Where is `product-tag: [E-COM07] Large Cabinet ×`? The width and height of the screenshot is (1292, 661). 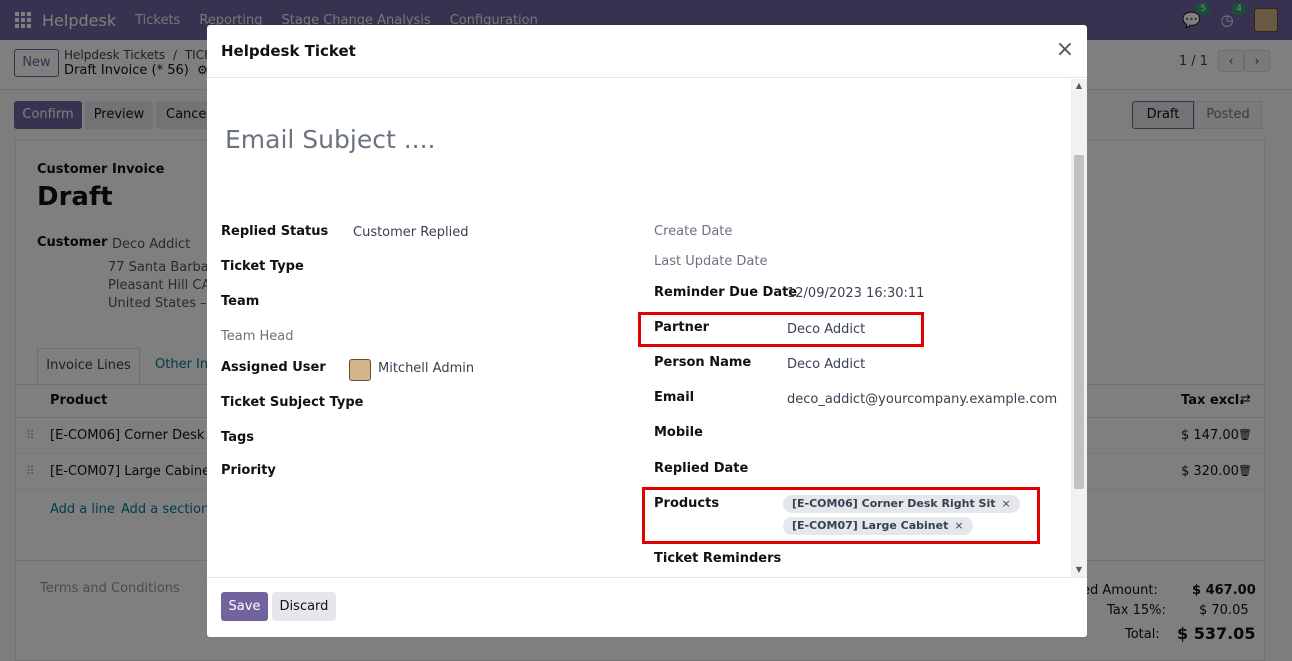 product-tag: [E-COM07] Large Cabinet × is located at coordinates (878, 526).